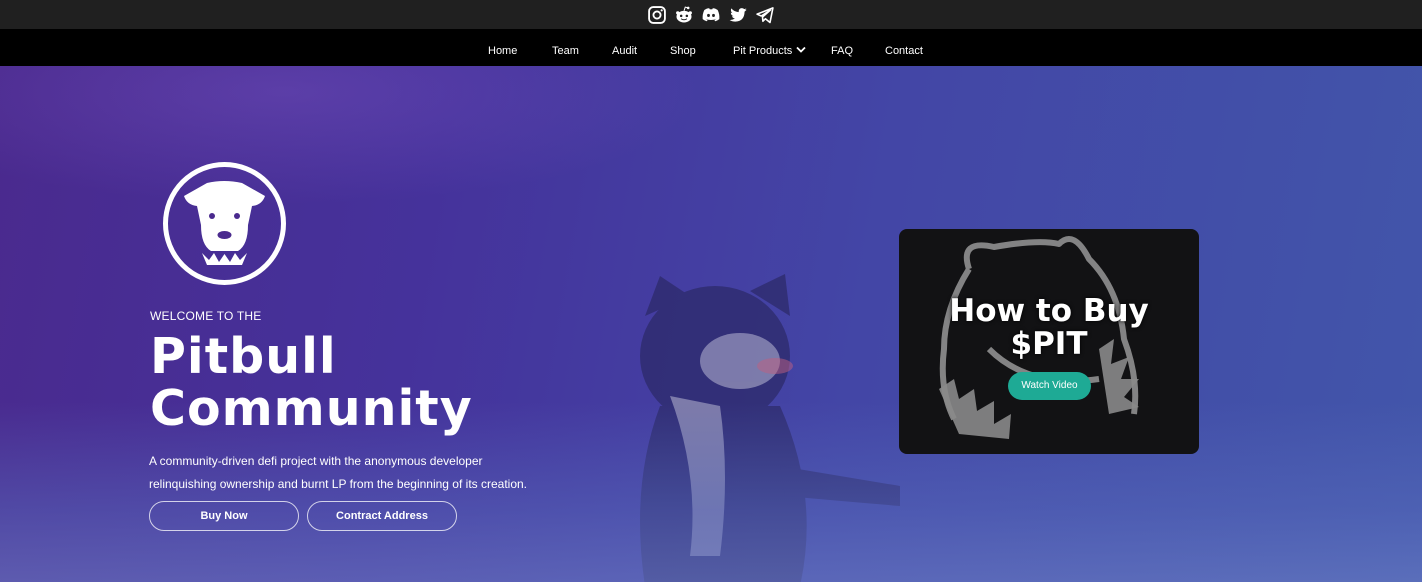 This screenshot has width=1422, height=582. Describe the element at coordinates (565, 47) in the screenshot. I see `nav-team: Team` at that location.